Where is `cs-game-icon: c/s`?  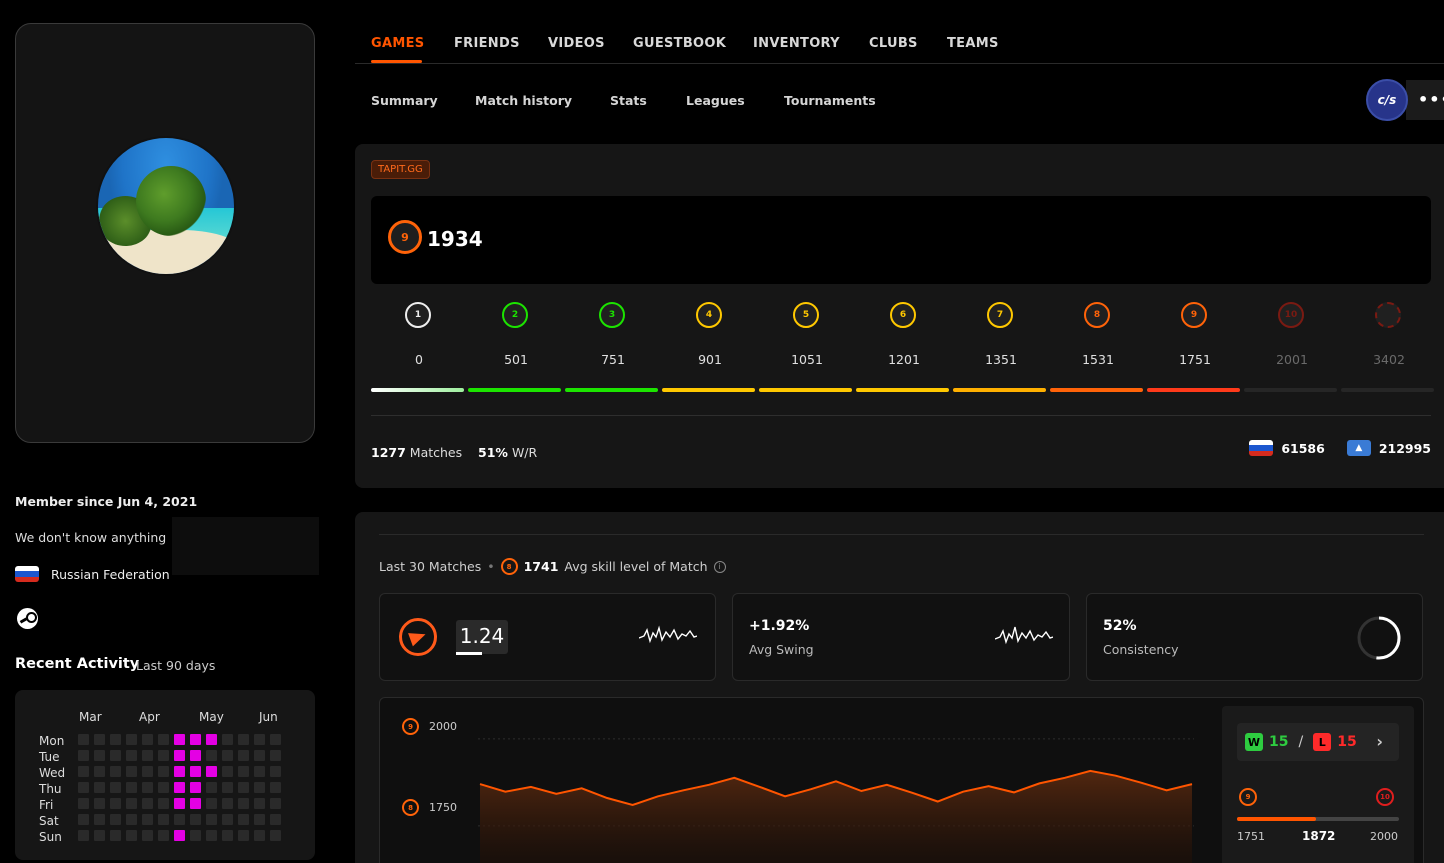 cs-game-icon: c/s is located at coordinates (1387, 100).